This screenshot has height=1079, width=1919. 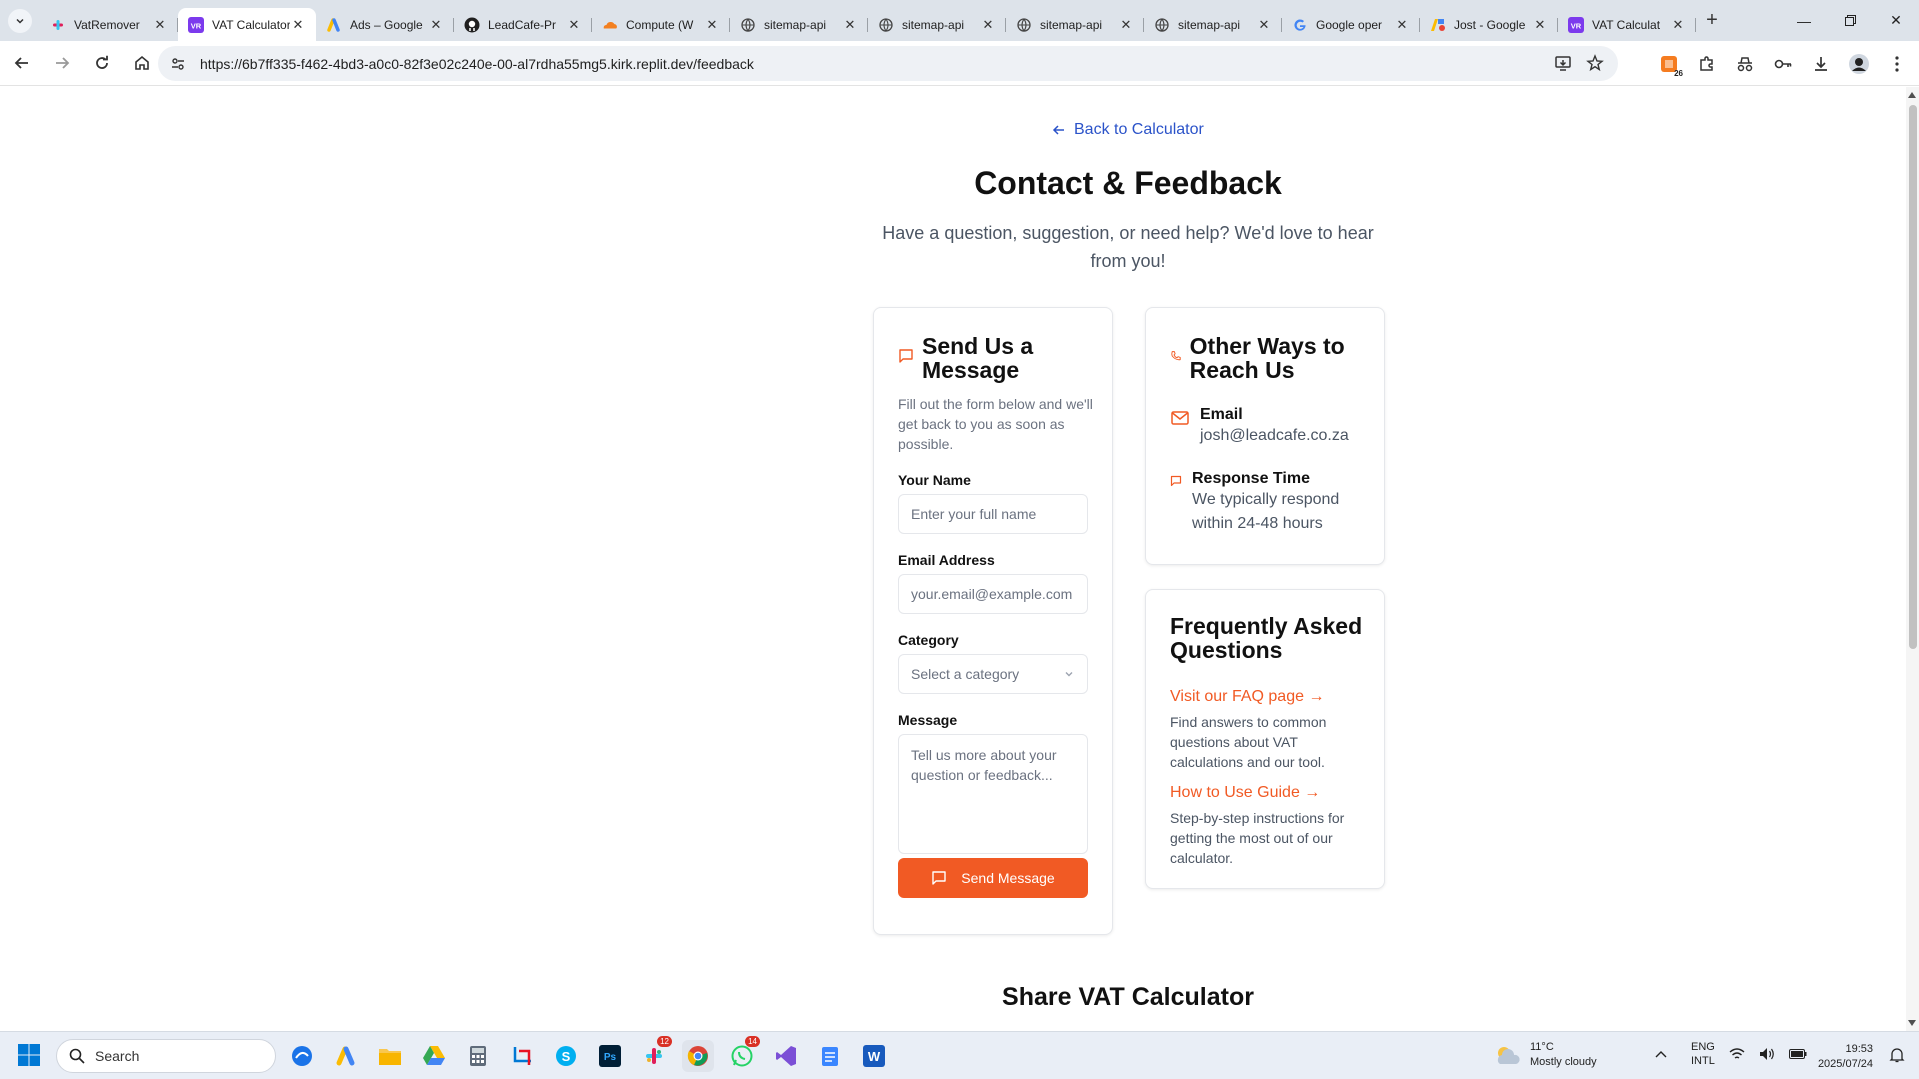 I want to click on page-scrollbar, so click(x=1912, y=559).